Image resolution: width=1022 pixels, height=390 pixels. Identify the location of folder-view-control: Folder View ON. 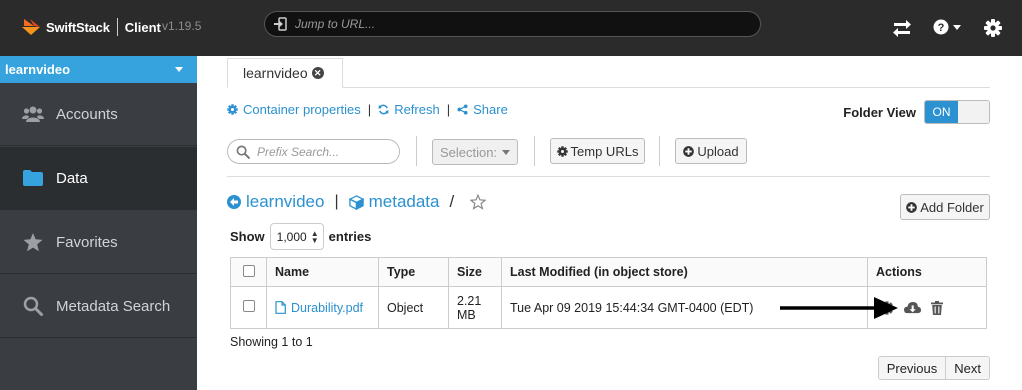
(916, 112).